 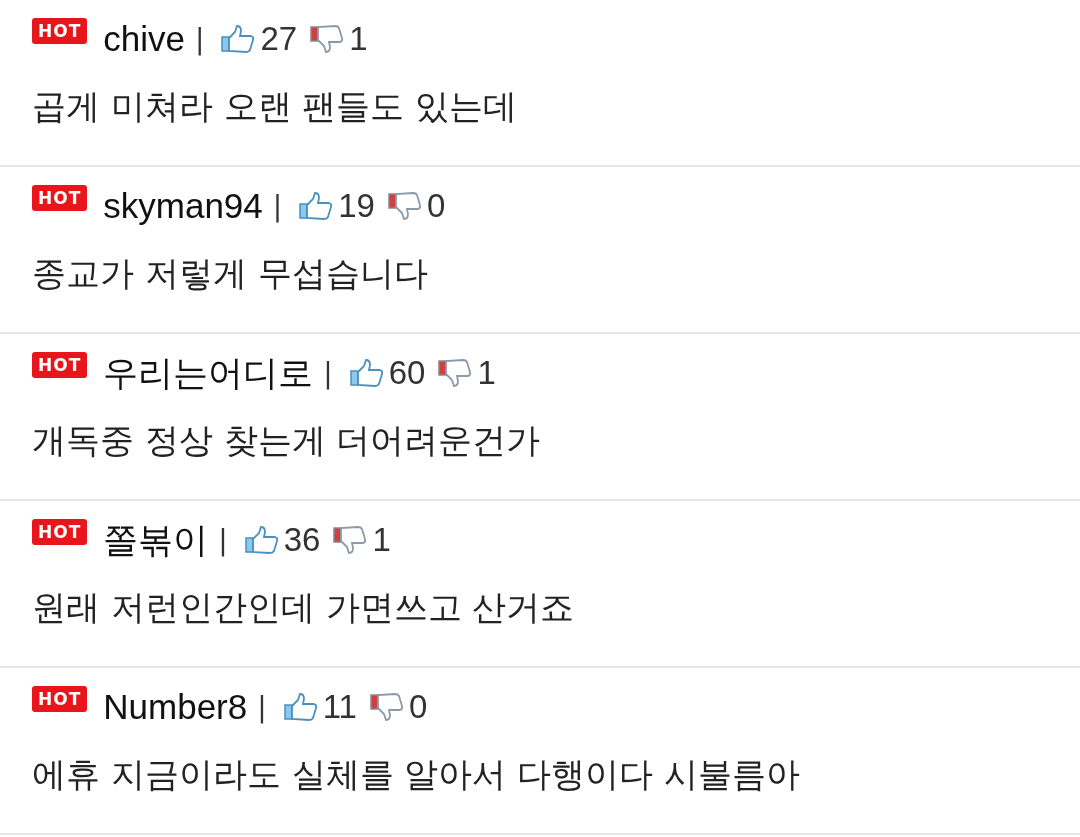 What do you see at coordinates (407, 373) in the screenshot?
I see `like-count: 60` at bounding box center [407, 373].